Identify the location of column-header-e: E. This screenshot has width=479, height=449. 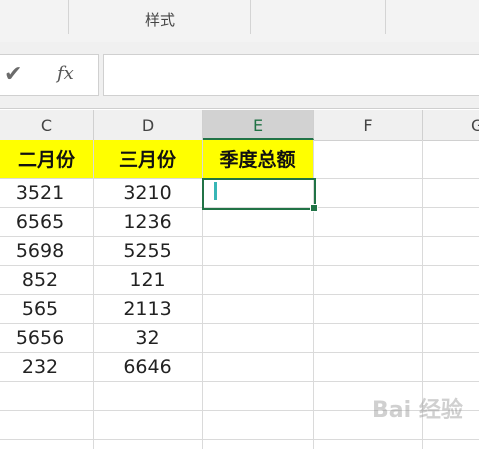
(258, 125).